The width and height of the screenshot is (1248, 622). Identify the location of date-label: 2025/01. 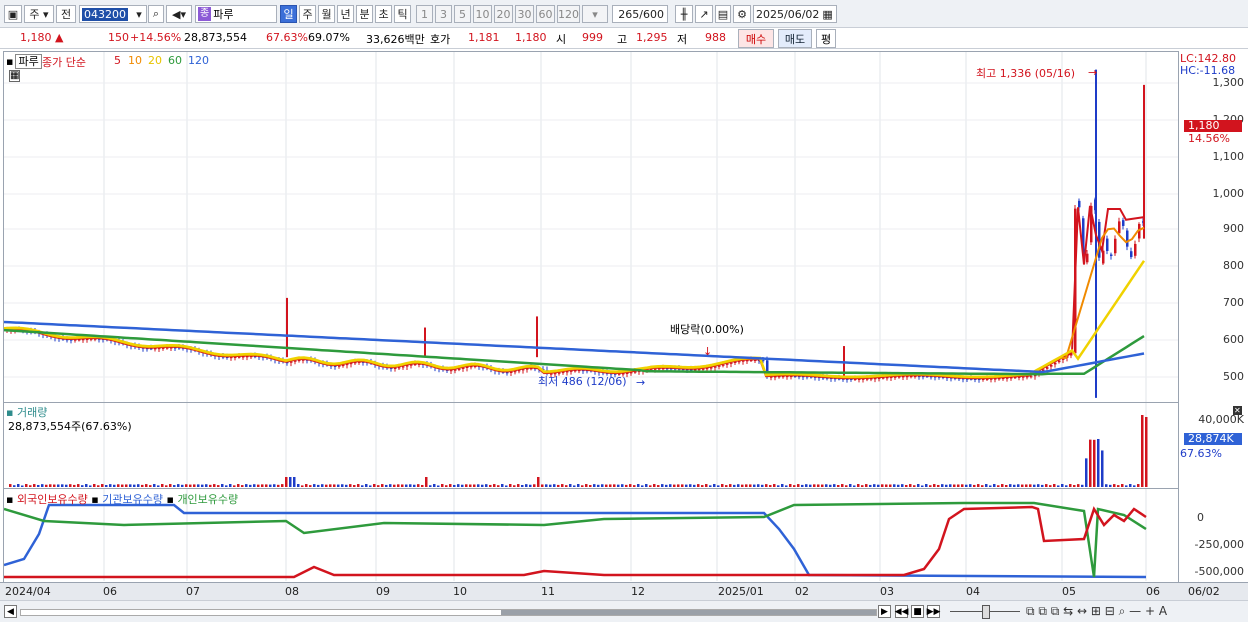
(741, 591).